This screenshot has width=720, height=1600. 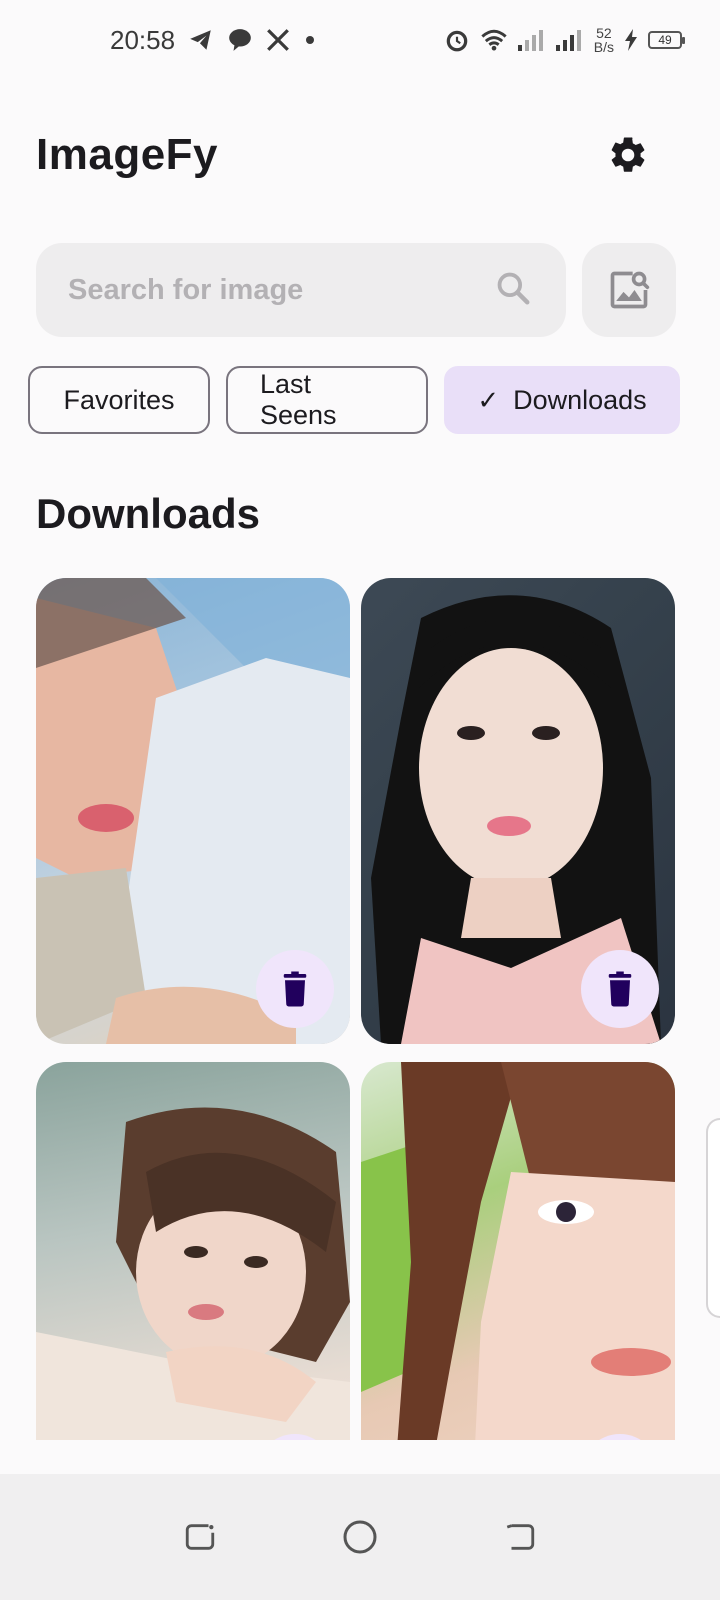 I want to click on home-button, so click(x=360, y=1537).